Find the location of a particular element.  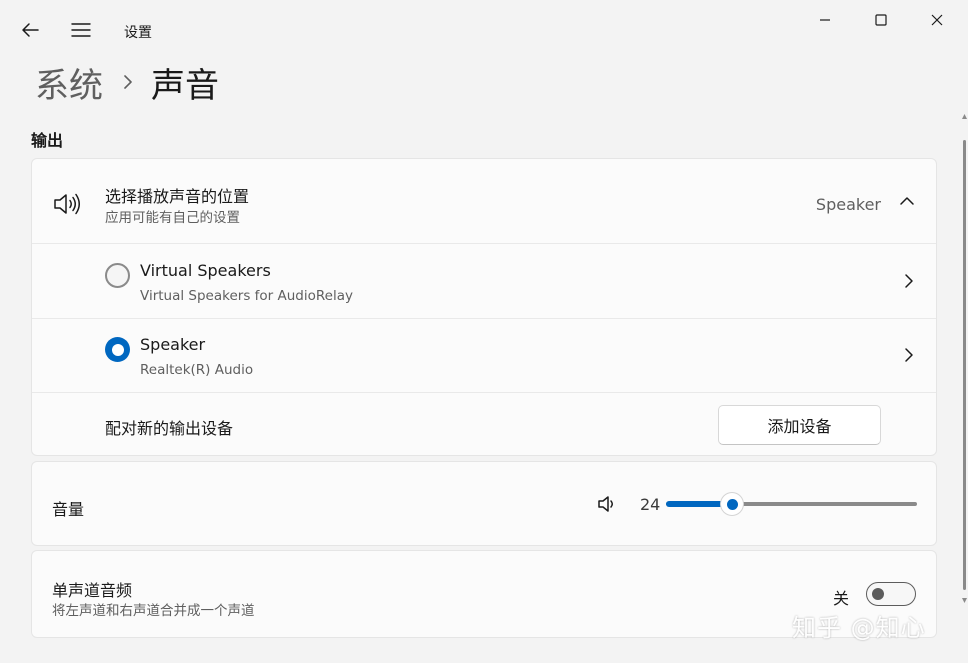

radio-virtual-speakers is located at coordinates (117, 275).